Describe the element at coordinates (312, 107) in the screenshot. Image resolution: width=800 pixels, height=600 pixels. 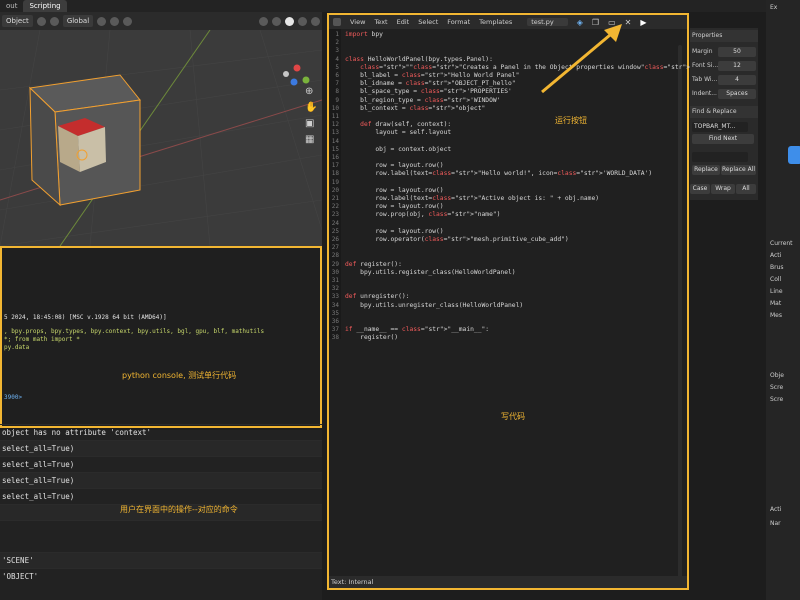
I see `hand-icon: ✋` at that location.